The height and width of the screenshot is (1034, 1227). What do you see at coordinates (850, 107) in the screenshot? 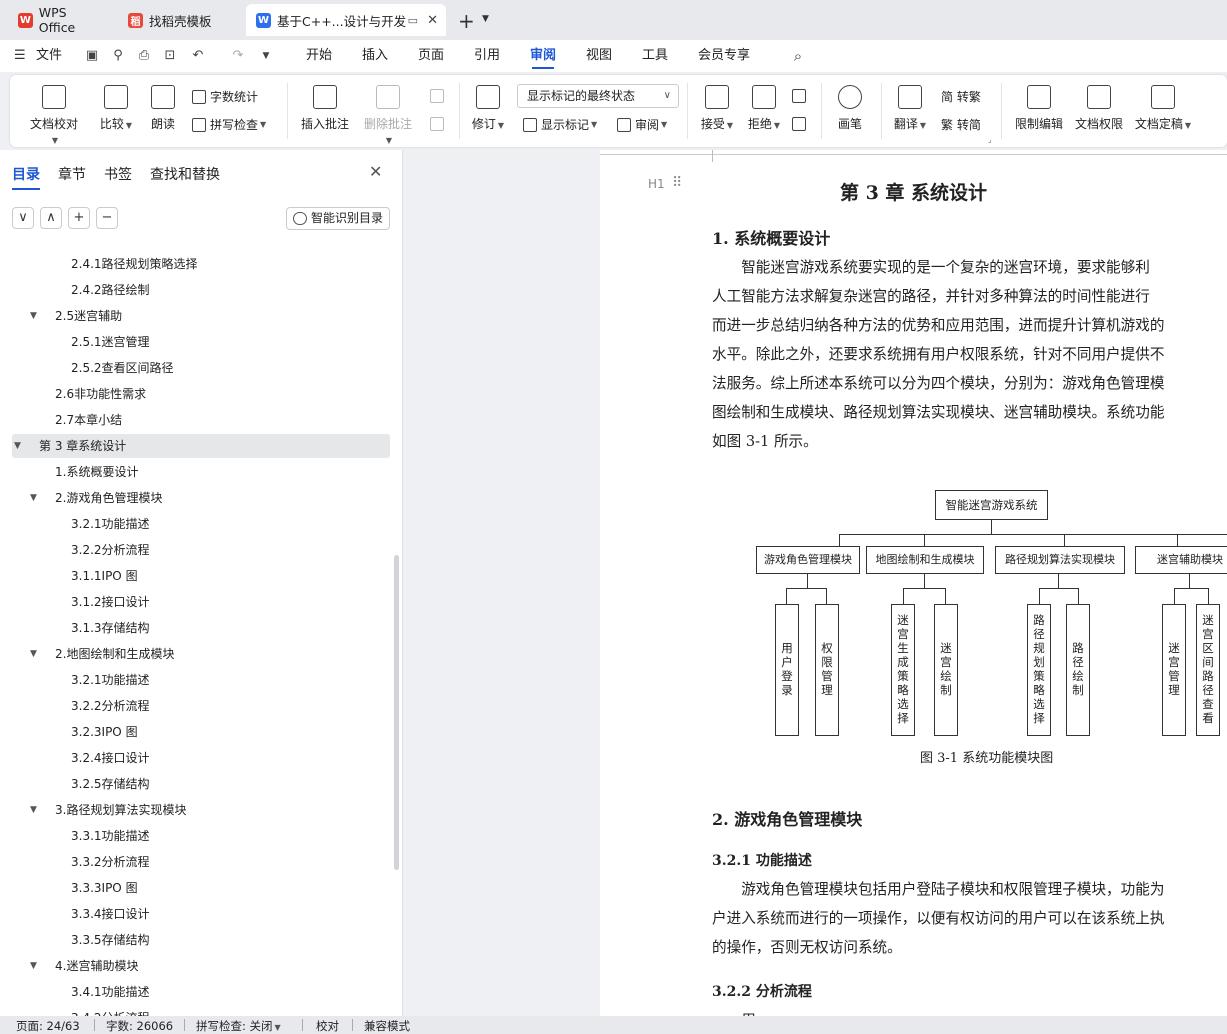
I see `pen-button: 画笔` at bounding box center [850, 107].